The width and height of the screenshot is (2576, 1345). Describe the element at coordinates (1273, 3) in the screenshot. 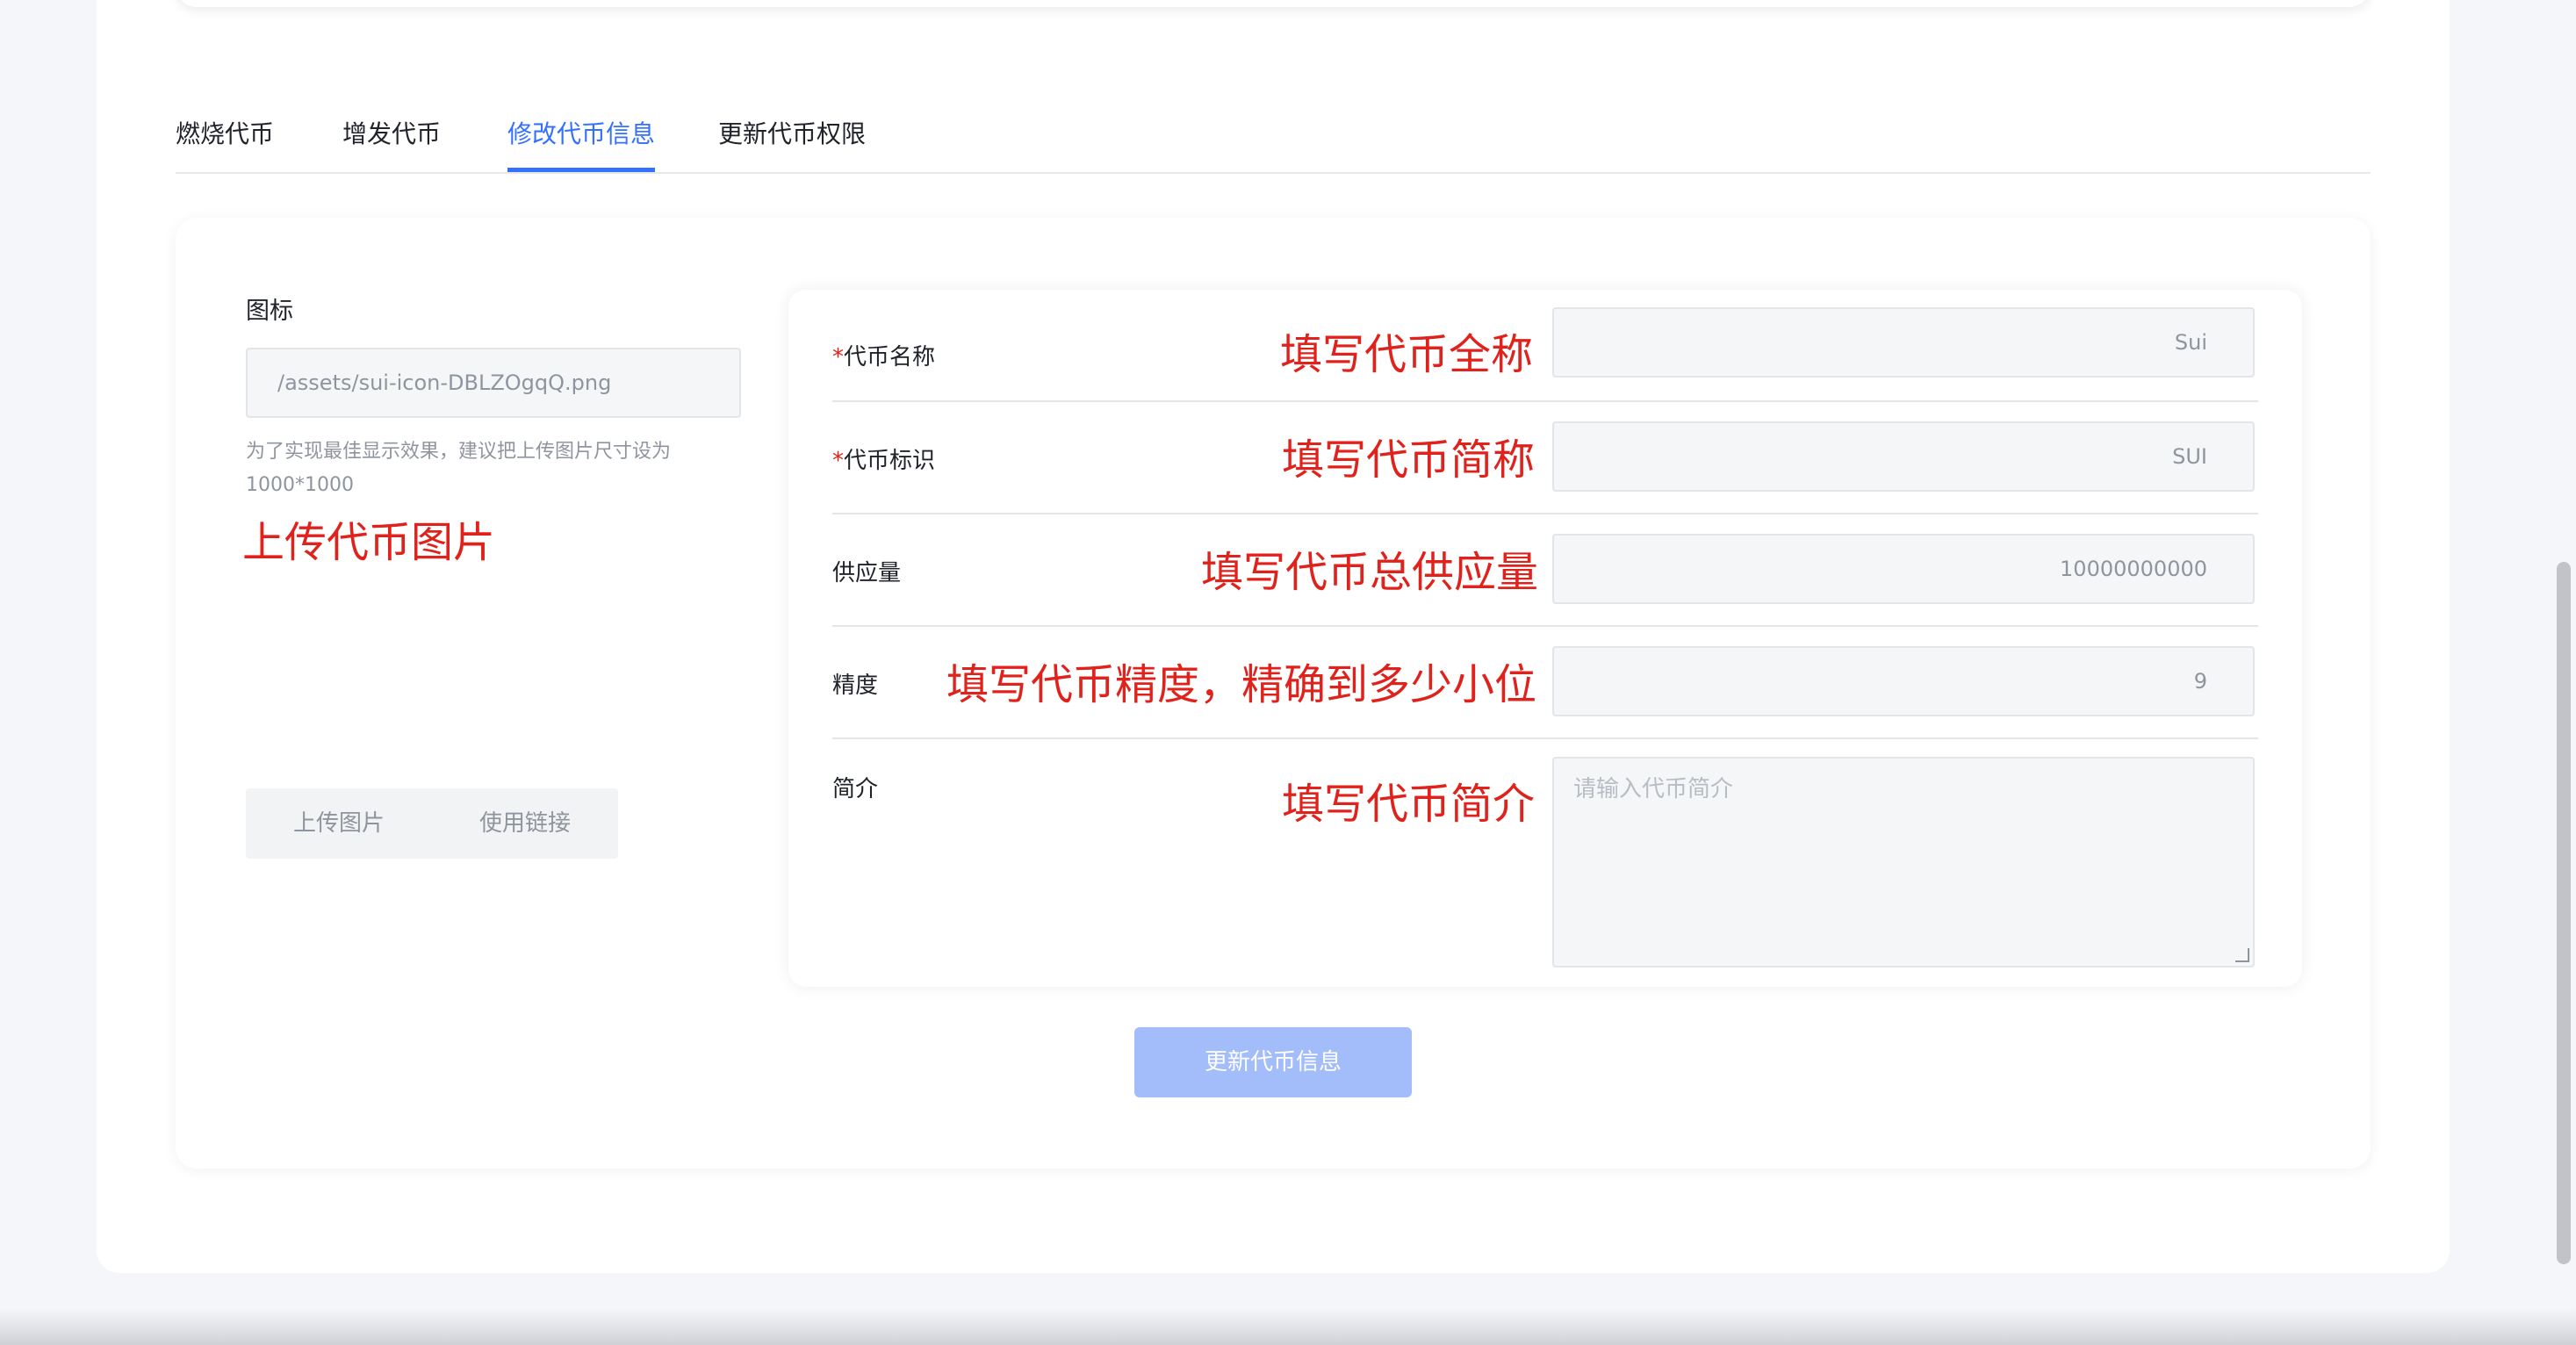

I see `top-card` at that location.